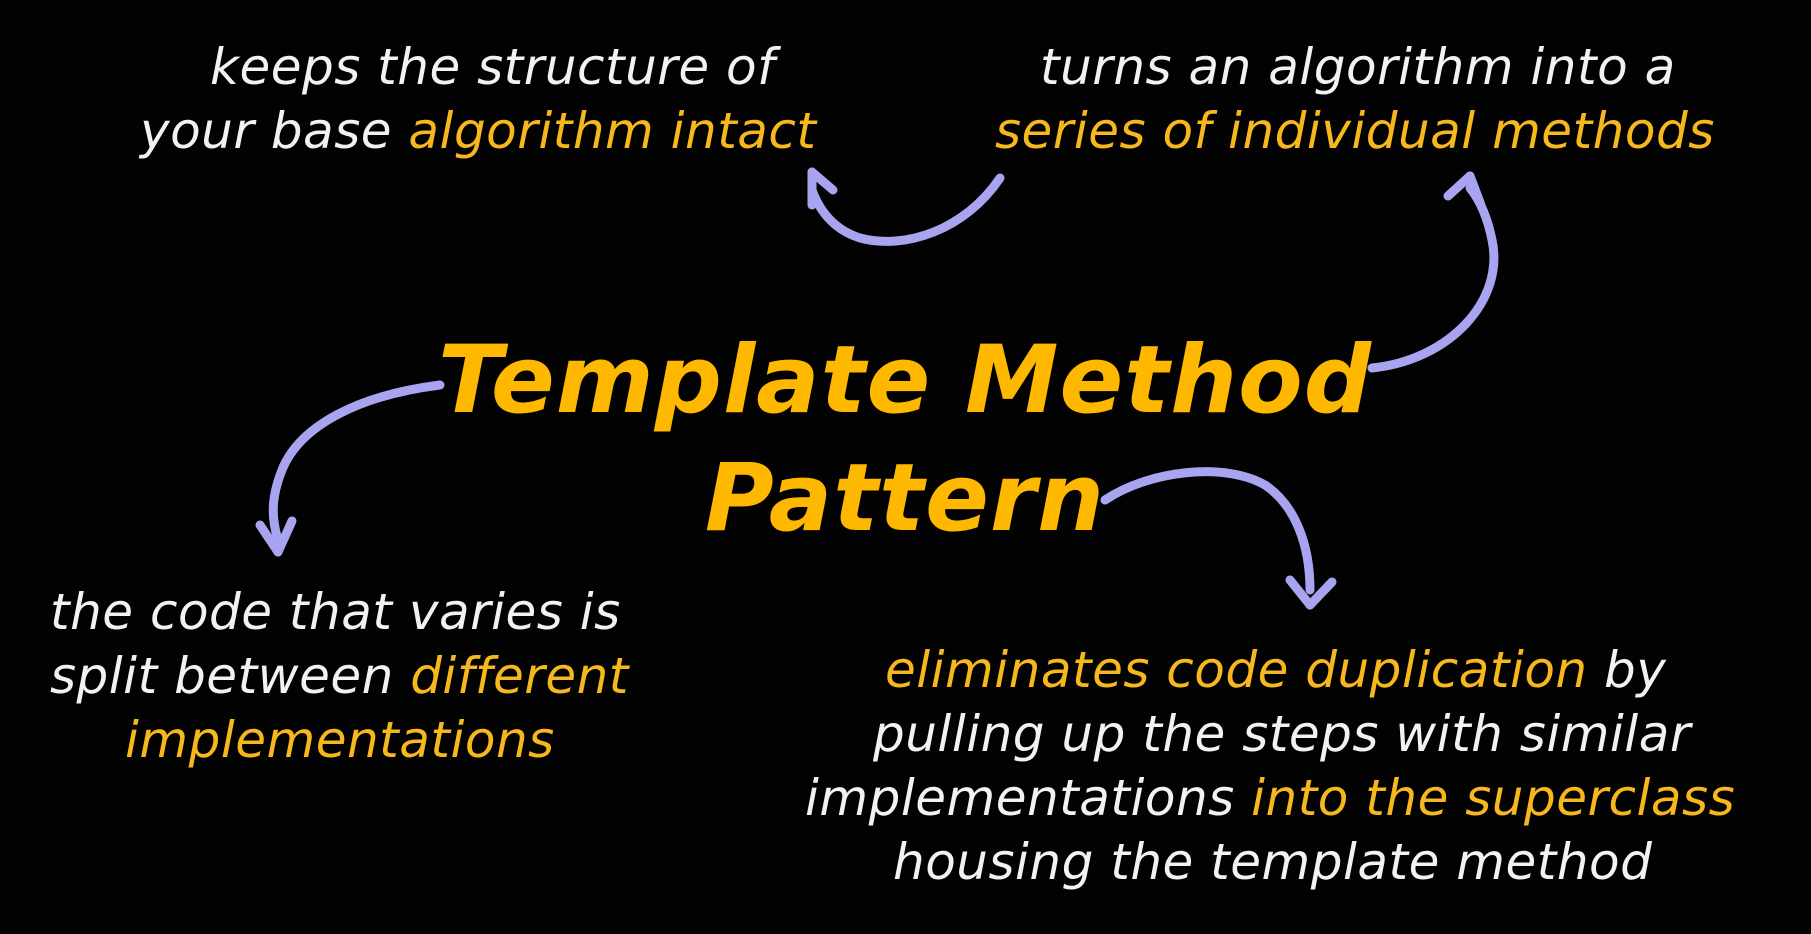  What do you see at coordinates (1493, 798) in the screenshot?
I see `note-highlight: into the superclass` at bounding box center [1493, 798].